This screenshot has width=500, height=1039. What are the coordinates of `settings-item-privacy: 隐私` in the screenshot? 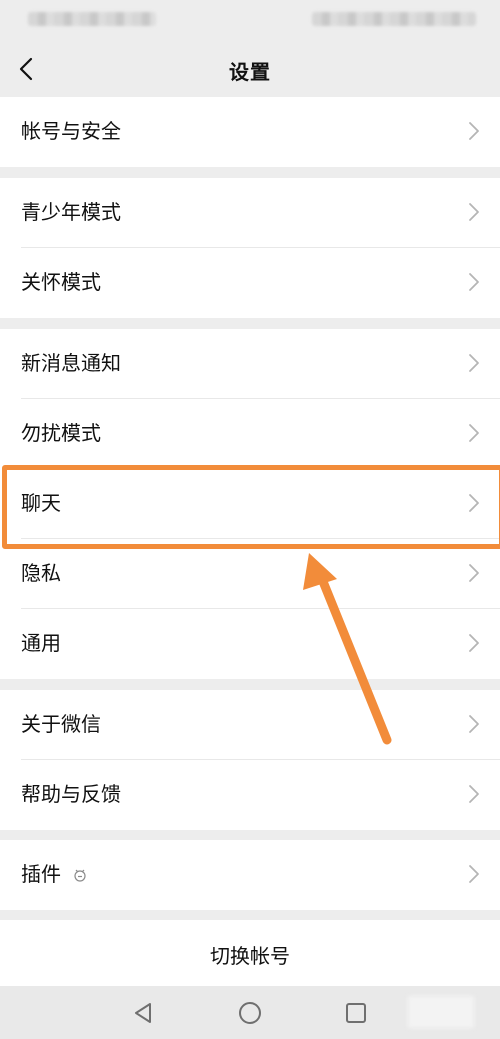 It's located at (250, 574).